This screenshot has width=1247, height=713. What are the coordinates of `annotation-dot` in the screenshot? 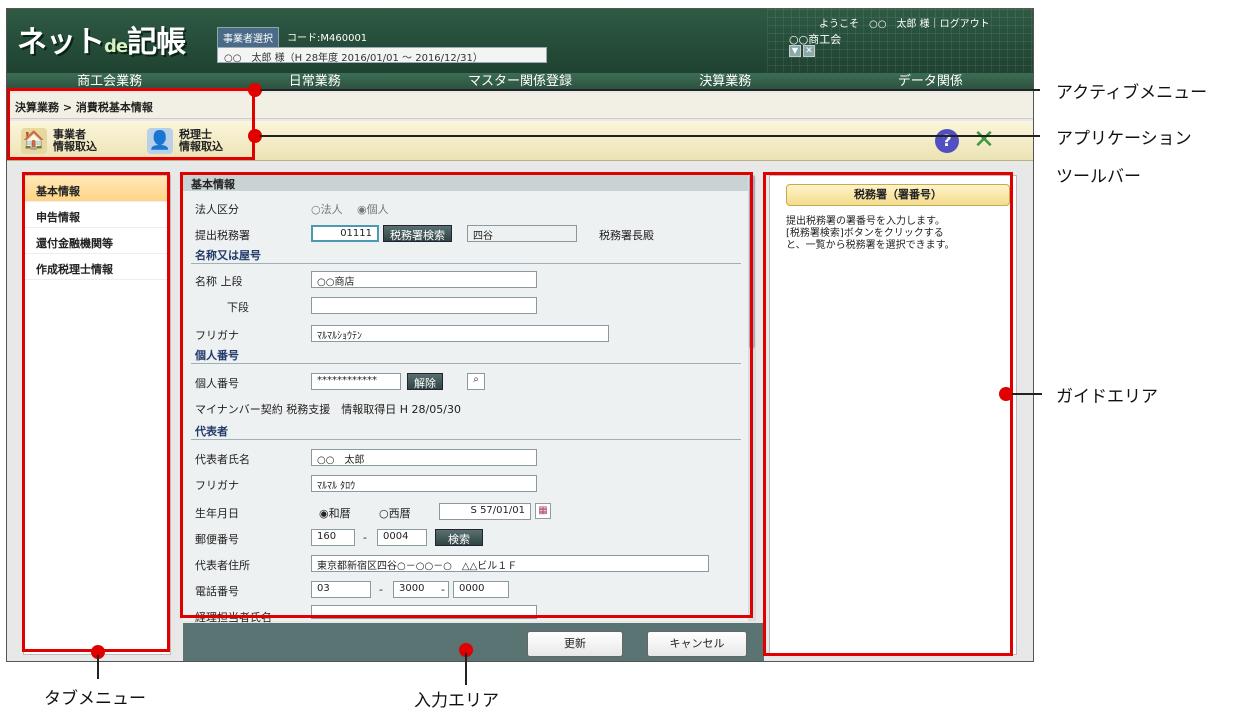 It's located at (1006, 394).